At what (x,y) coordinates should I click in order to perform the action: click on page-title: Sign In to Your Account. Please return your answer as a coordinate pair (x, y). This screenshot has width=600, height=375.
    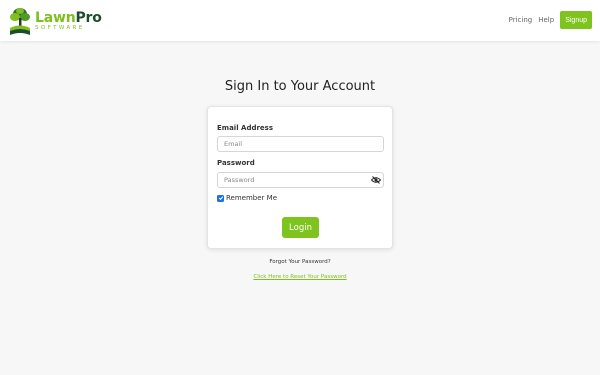
    Looking at the image, I should click on (300, 86).